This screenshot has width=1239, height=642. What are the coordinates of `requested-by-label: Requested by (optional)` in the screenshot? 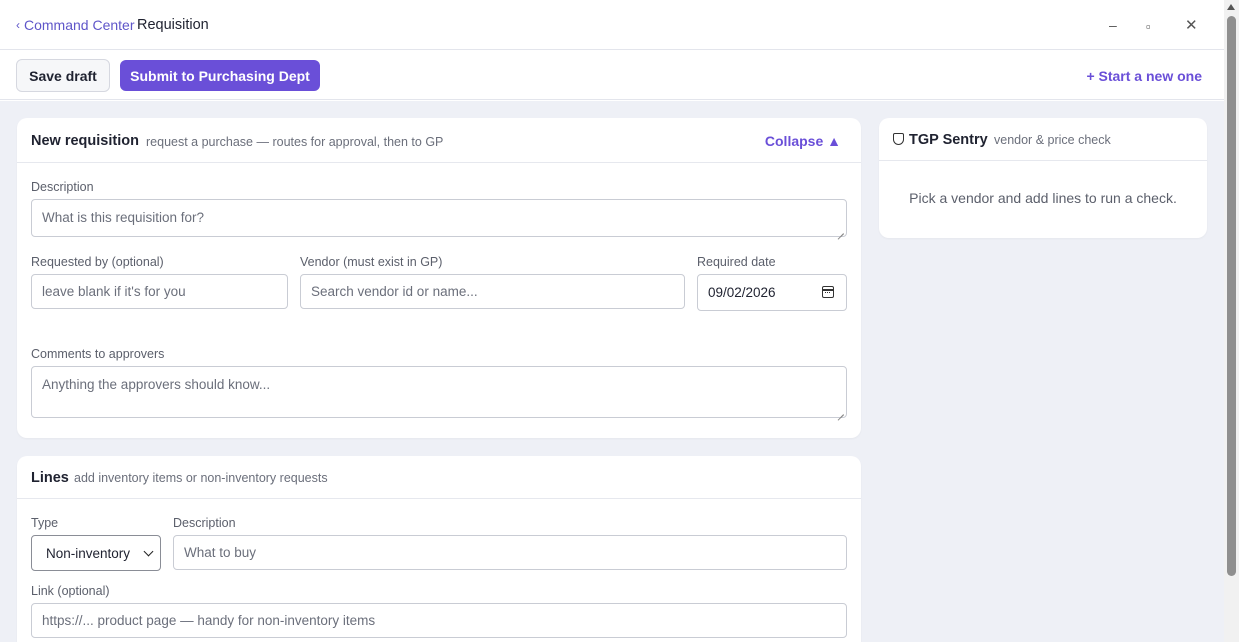 It's located at (97, 262).